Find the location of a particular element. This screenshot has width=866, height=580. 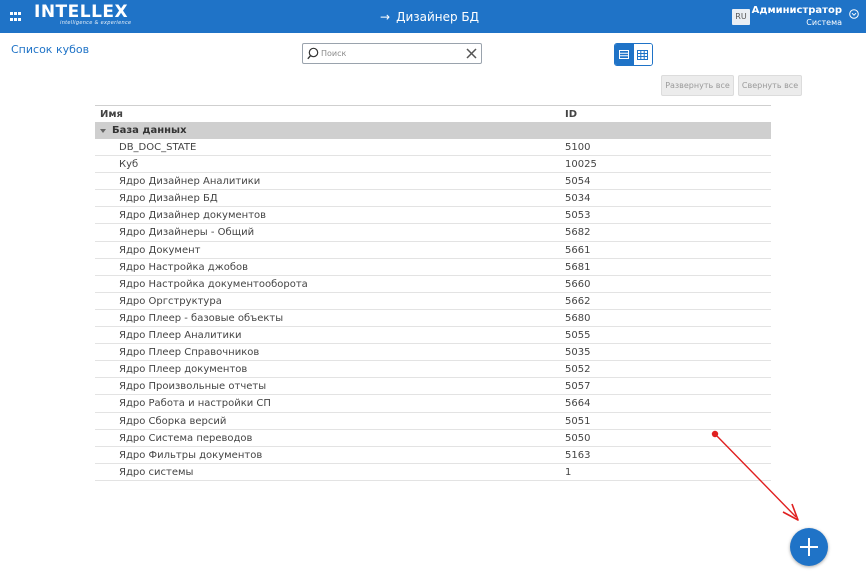

table-row: Ядро Система переводов 5050 is located at coordinates (433, 438).